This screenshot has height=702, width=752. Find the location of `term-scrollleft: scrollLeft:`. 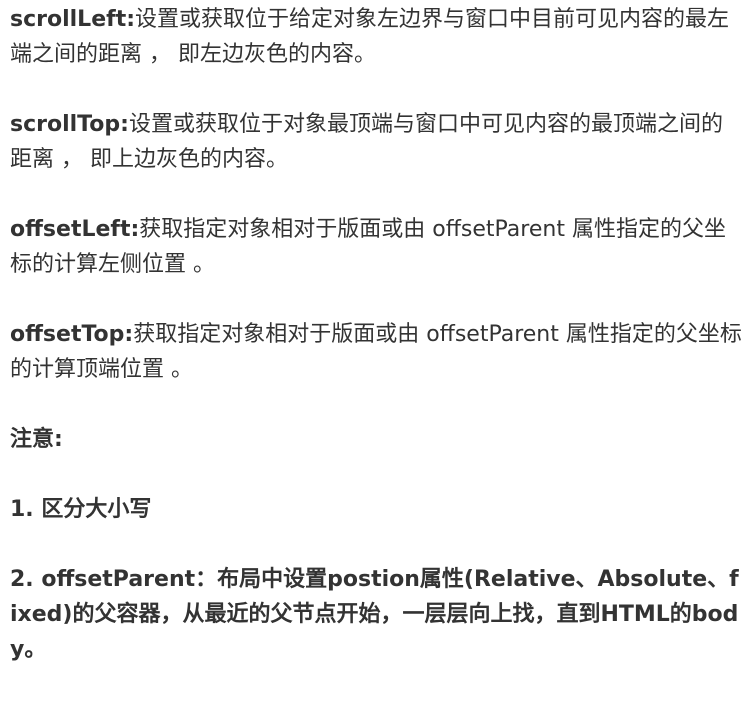

term-scrollleft: scrollLeft: is located at coordinates (73, 19).